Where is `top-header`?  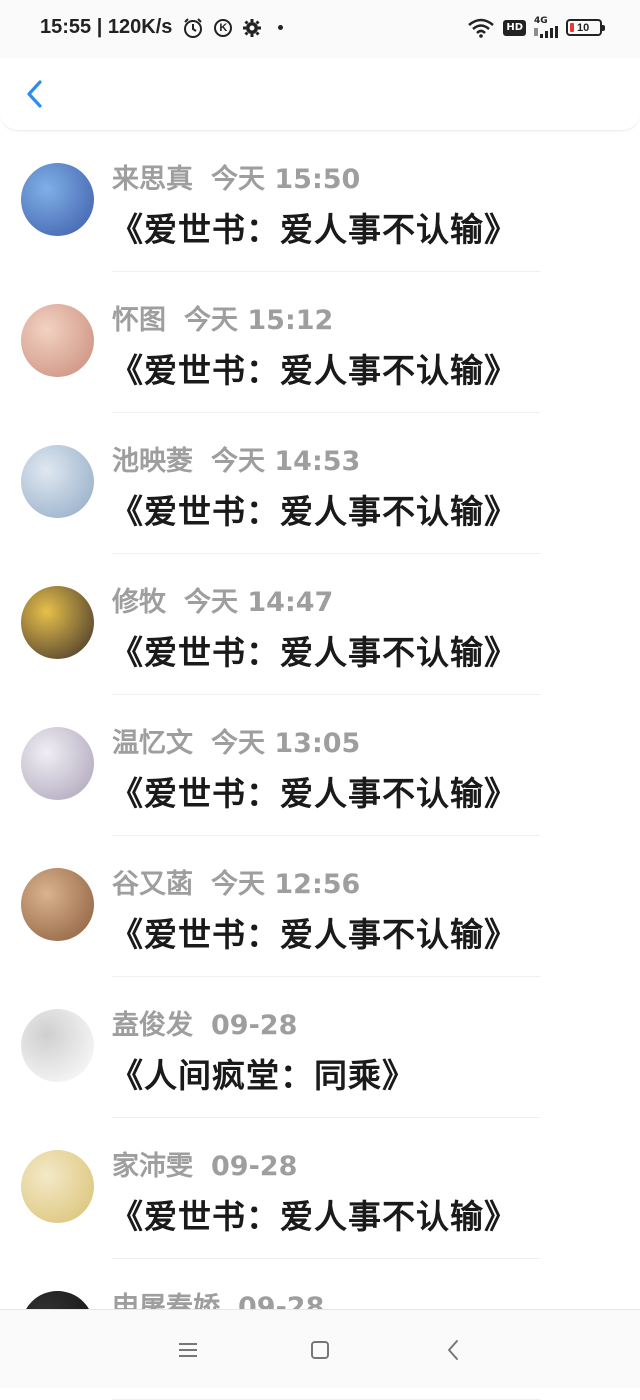
top-header is located at coordinates (320, 94).